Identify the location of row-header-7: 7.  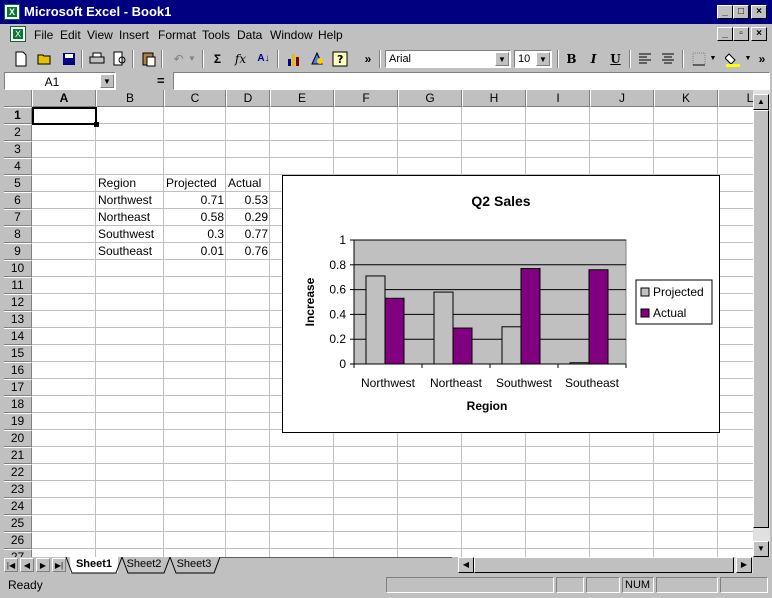
(18, 217).